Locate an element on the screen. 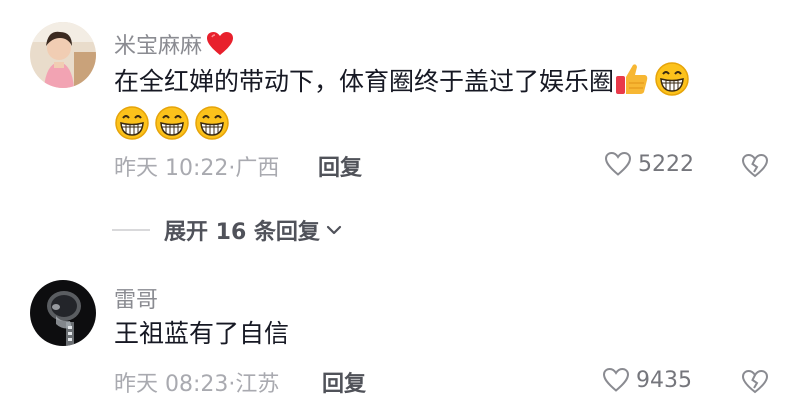  expand-replies-button: 展开 16 条回复 is located at coordinates (228, 230).